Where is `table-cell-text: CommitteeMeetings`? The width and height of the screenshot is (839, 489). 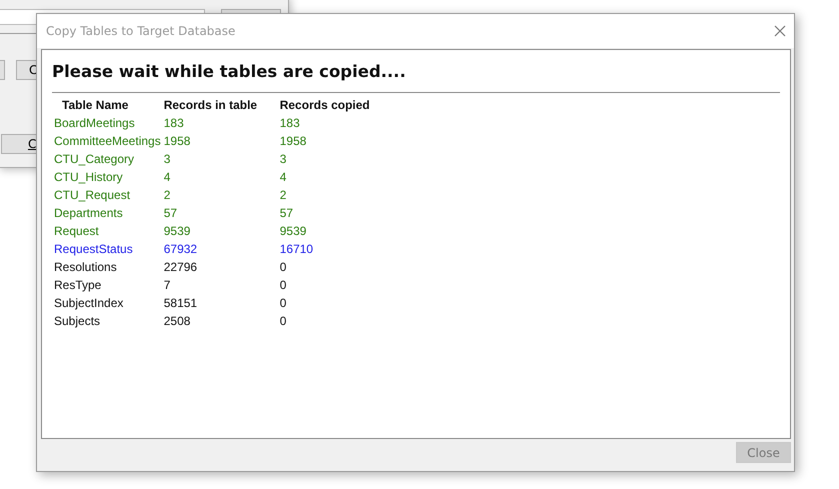 table-cell-text: CommitteeMeetings is located at coordinates (107, 141).